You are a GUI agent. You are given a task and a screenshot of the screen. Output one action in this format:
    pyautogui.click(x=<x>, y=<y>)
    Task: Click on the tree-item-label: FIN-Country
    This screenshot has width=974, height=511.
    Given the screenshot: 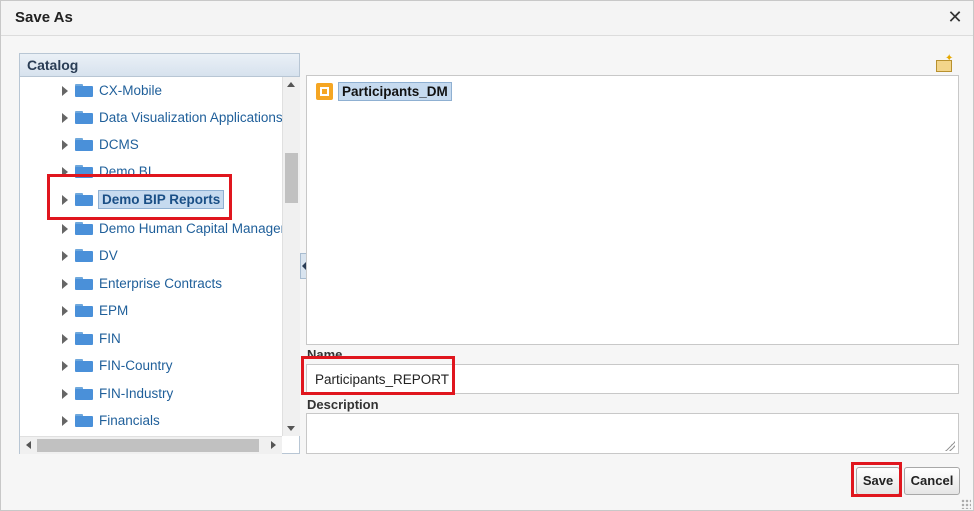 What is the action you would take?
    pyautogui.click(x=136, y=365)
    